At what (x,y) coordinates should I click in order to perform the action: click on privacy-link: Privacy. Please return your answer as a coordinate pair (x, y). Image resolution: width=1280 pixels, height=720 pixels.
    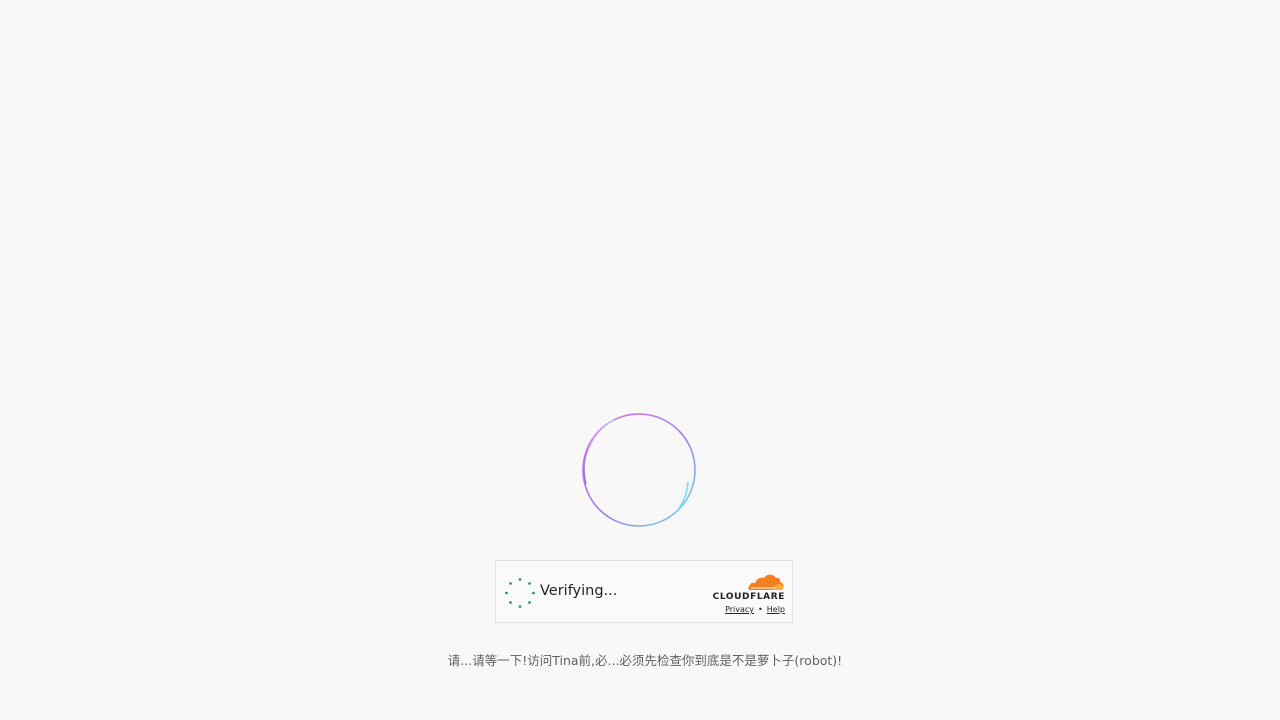
    Looking at the image, I should click on (739, 609).